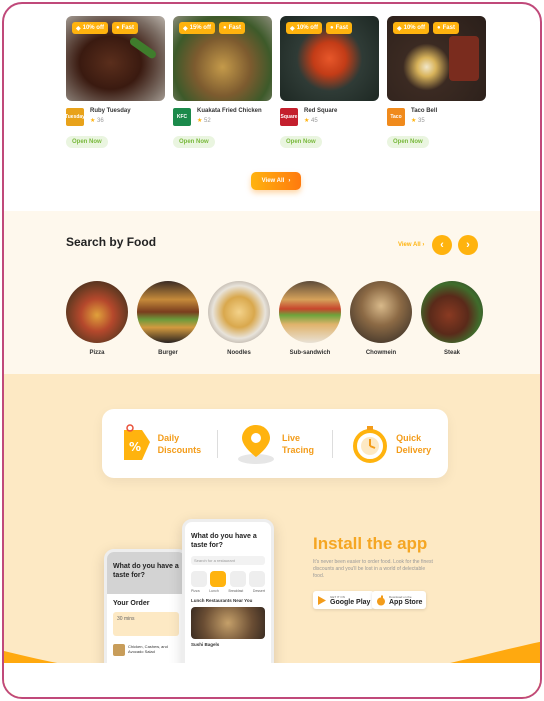  Describe the element at coordinates (411, 245) in the screenshot. I see `food-view-all-link: View All ›` at that location.